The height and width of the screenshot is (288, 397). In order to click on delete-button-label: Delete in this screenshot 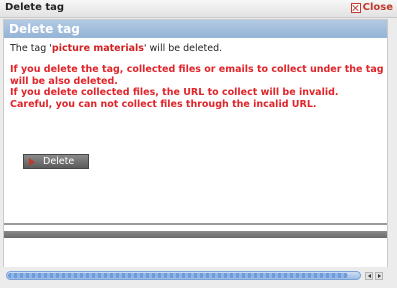, I will do `click(59, 161)`.